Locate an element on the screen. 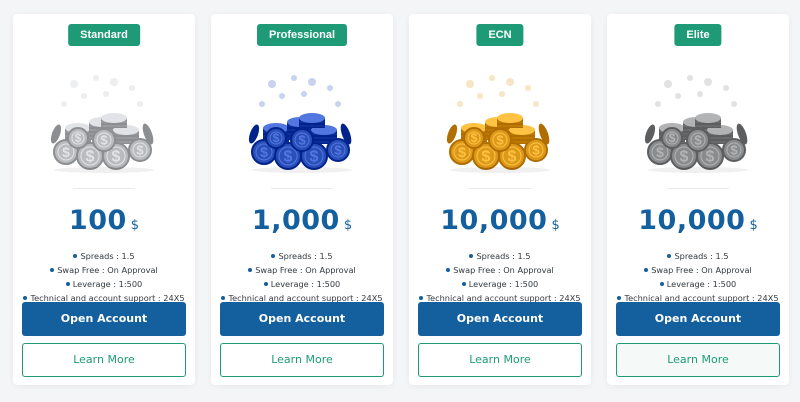 This screenshot has height=402, width=800. plan-price: 100 $ is located at coordinates (104, 223).